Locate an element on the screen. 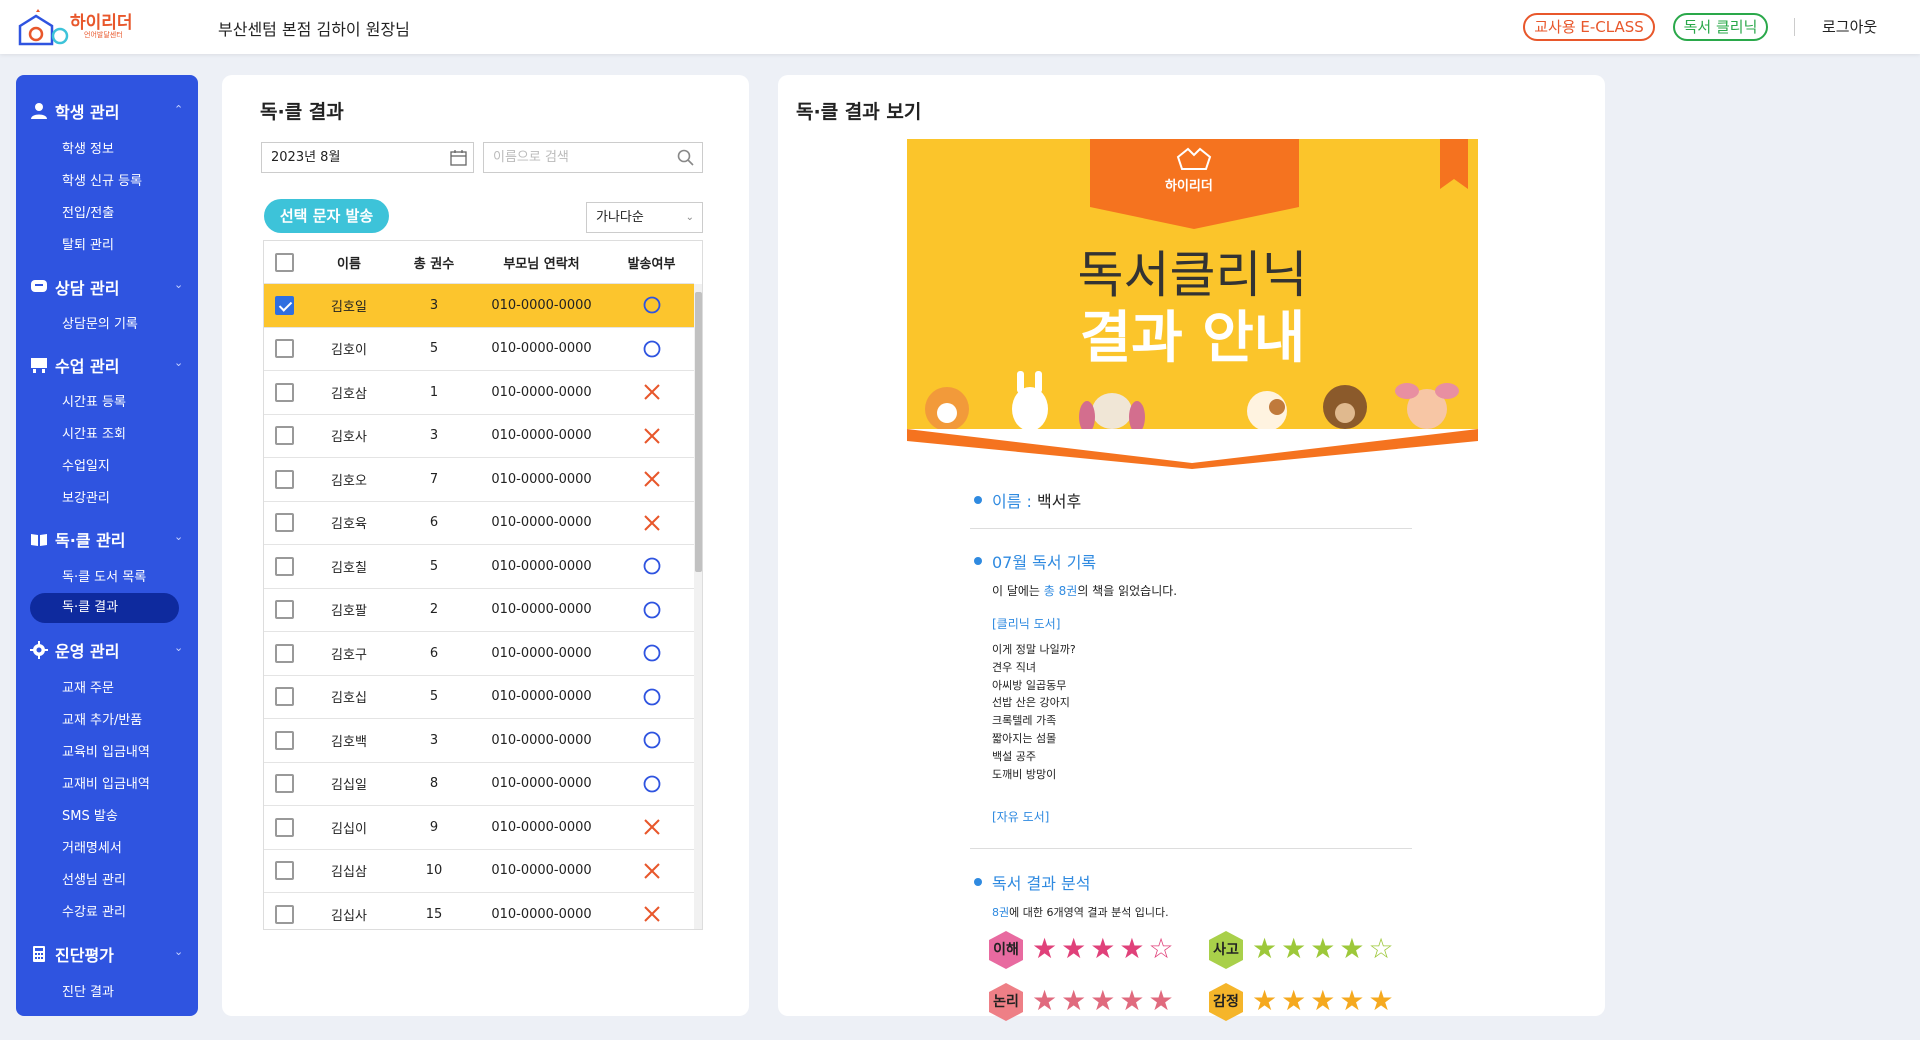 This screenshot has height=1040, width=1920. sidebar-section-counsel: 상담 관리 is located at coordinates (74, 287).